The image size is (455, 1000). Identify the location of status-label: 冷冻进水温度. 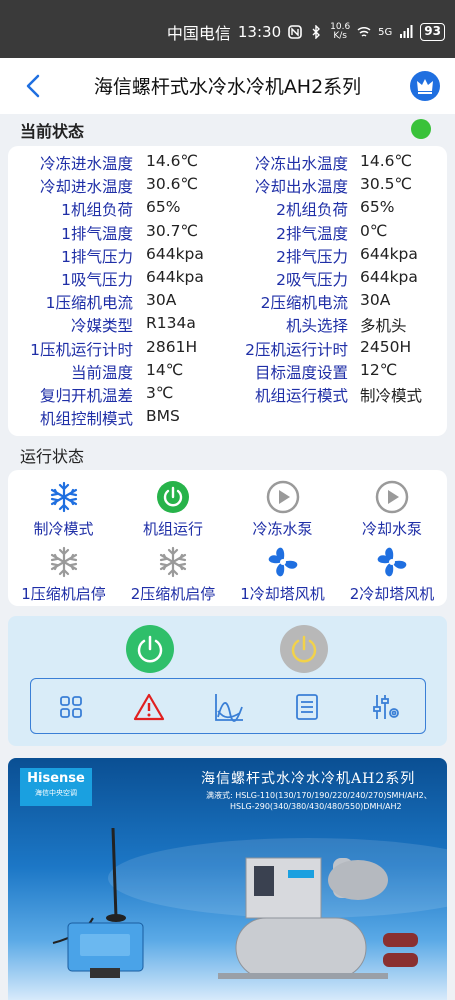
(86, 164).